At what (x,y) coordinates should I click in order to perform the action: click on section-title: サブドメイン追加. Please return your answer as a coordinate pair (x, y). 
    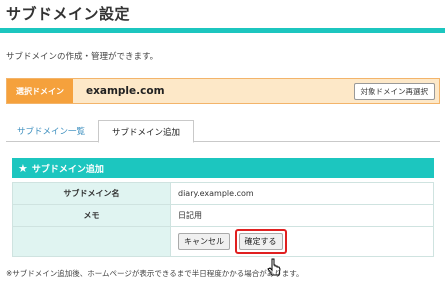
    Looking at the image, I should click on (67, 169).